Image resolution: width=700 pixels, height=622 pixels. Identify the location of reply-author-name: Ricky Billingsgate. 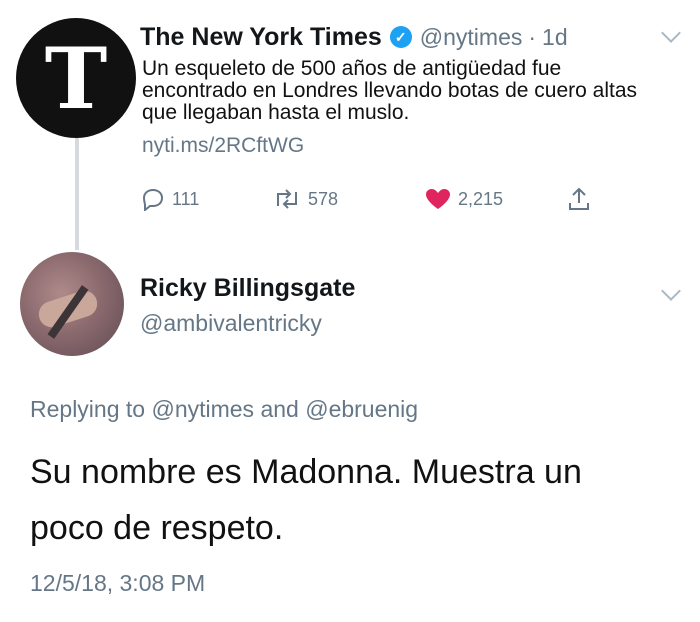
(247, 288).